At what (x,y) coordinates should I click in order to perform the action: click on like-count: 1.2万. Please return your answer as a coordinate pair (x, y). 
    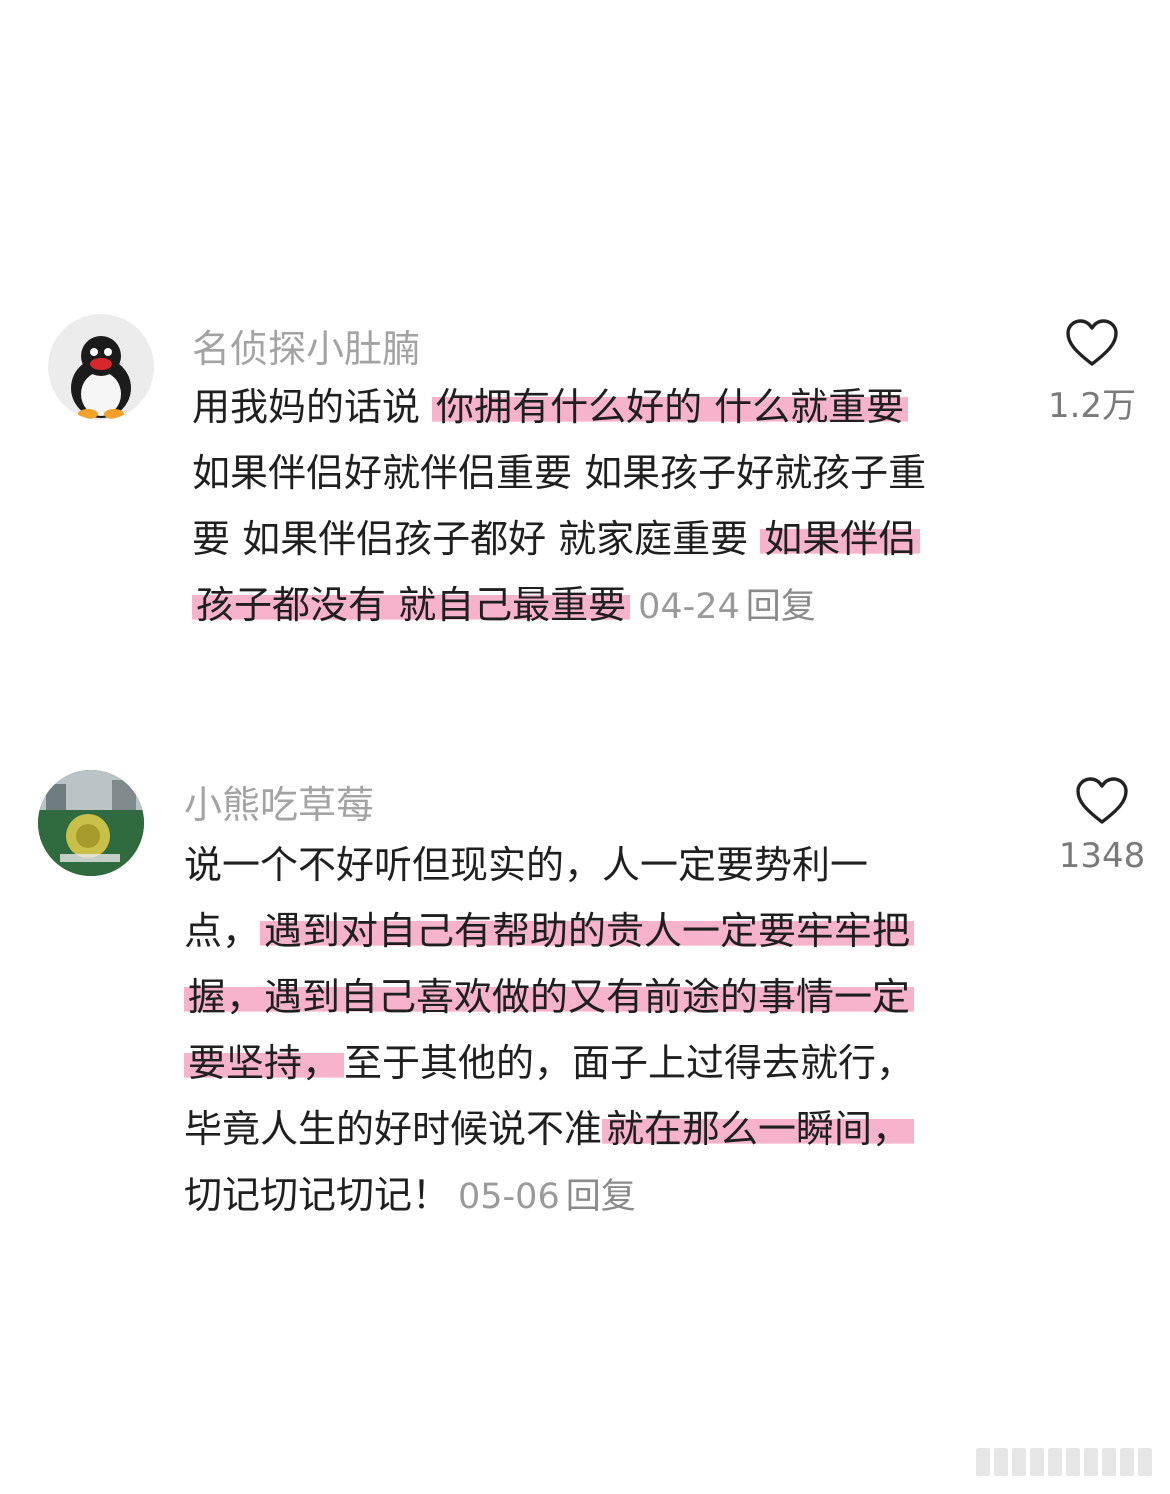
    Looking at the image, I should click on (1092, 406).